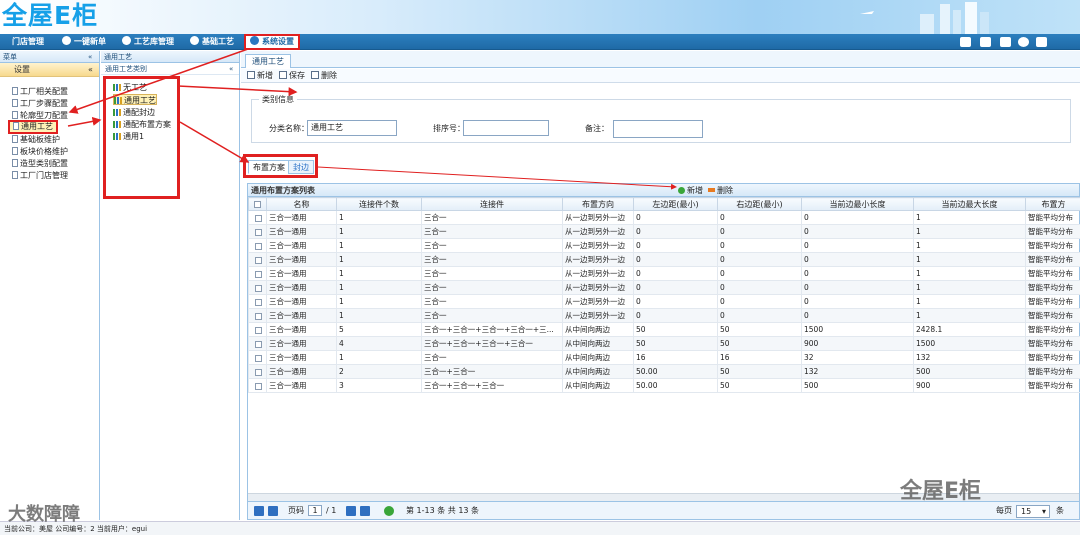 The image size is (1080, 535). What do you see at coordinates (257, 204) in the screenshot?
I see `select-all-checkbox` at bounding box center [257, 204].